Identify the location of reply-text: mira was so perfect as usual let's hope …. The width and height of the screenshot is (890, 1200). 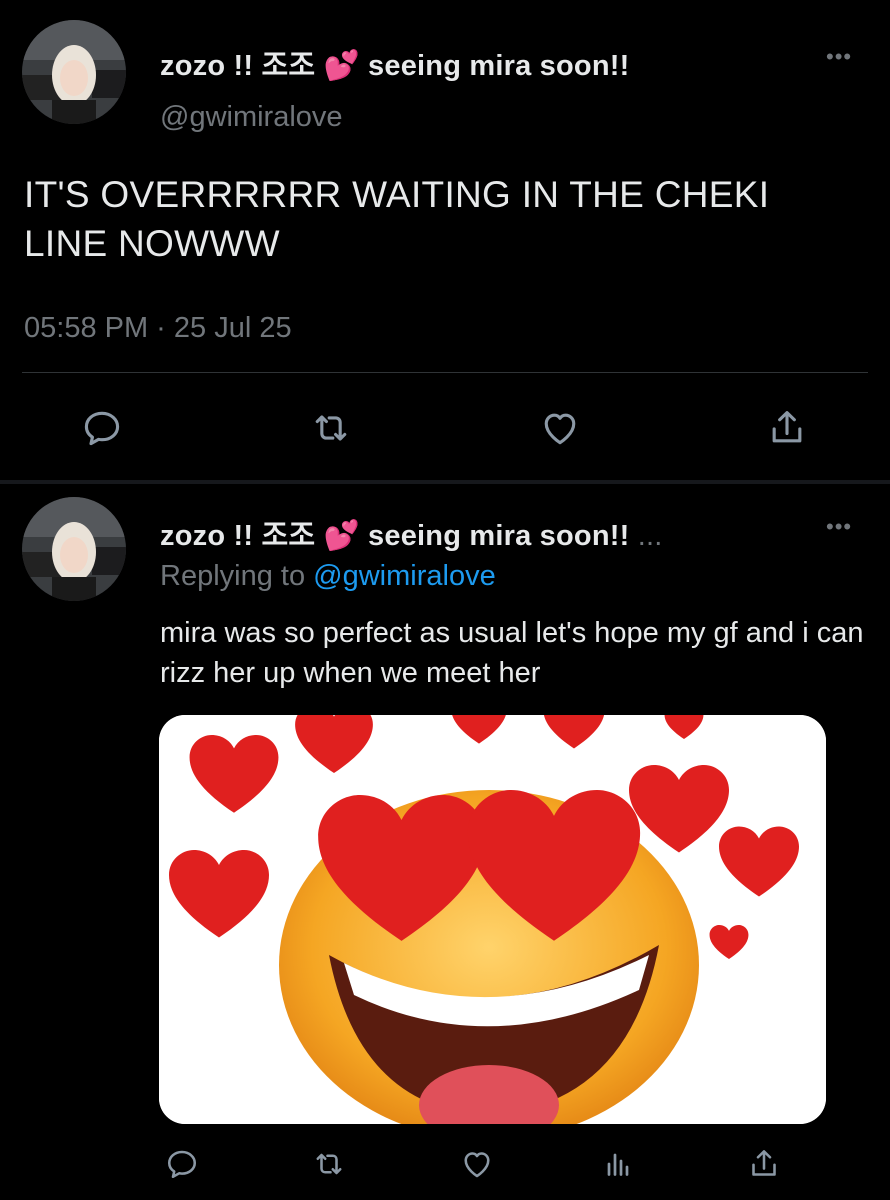
(512, 653).